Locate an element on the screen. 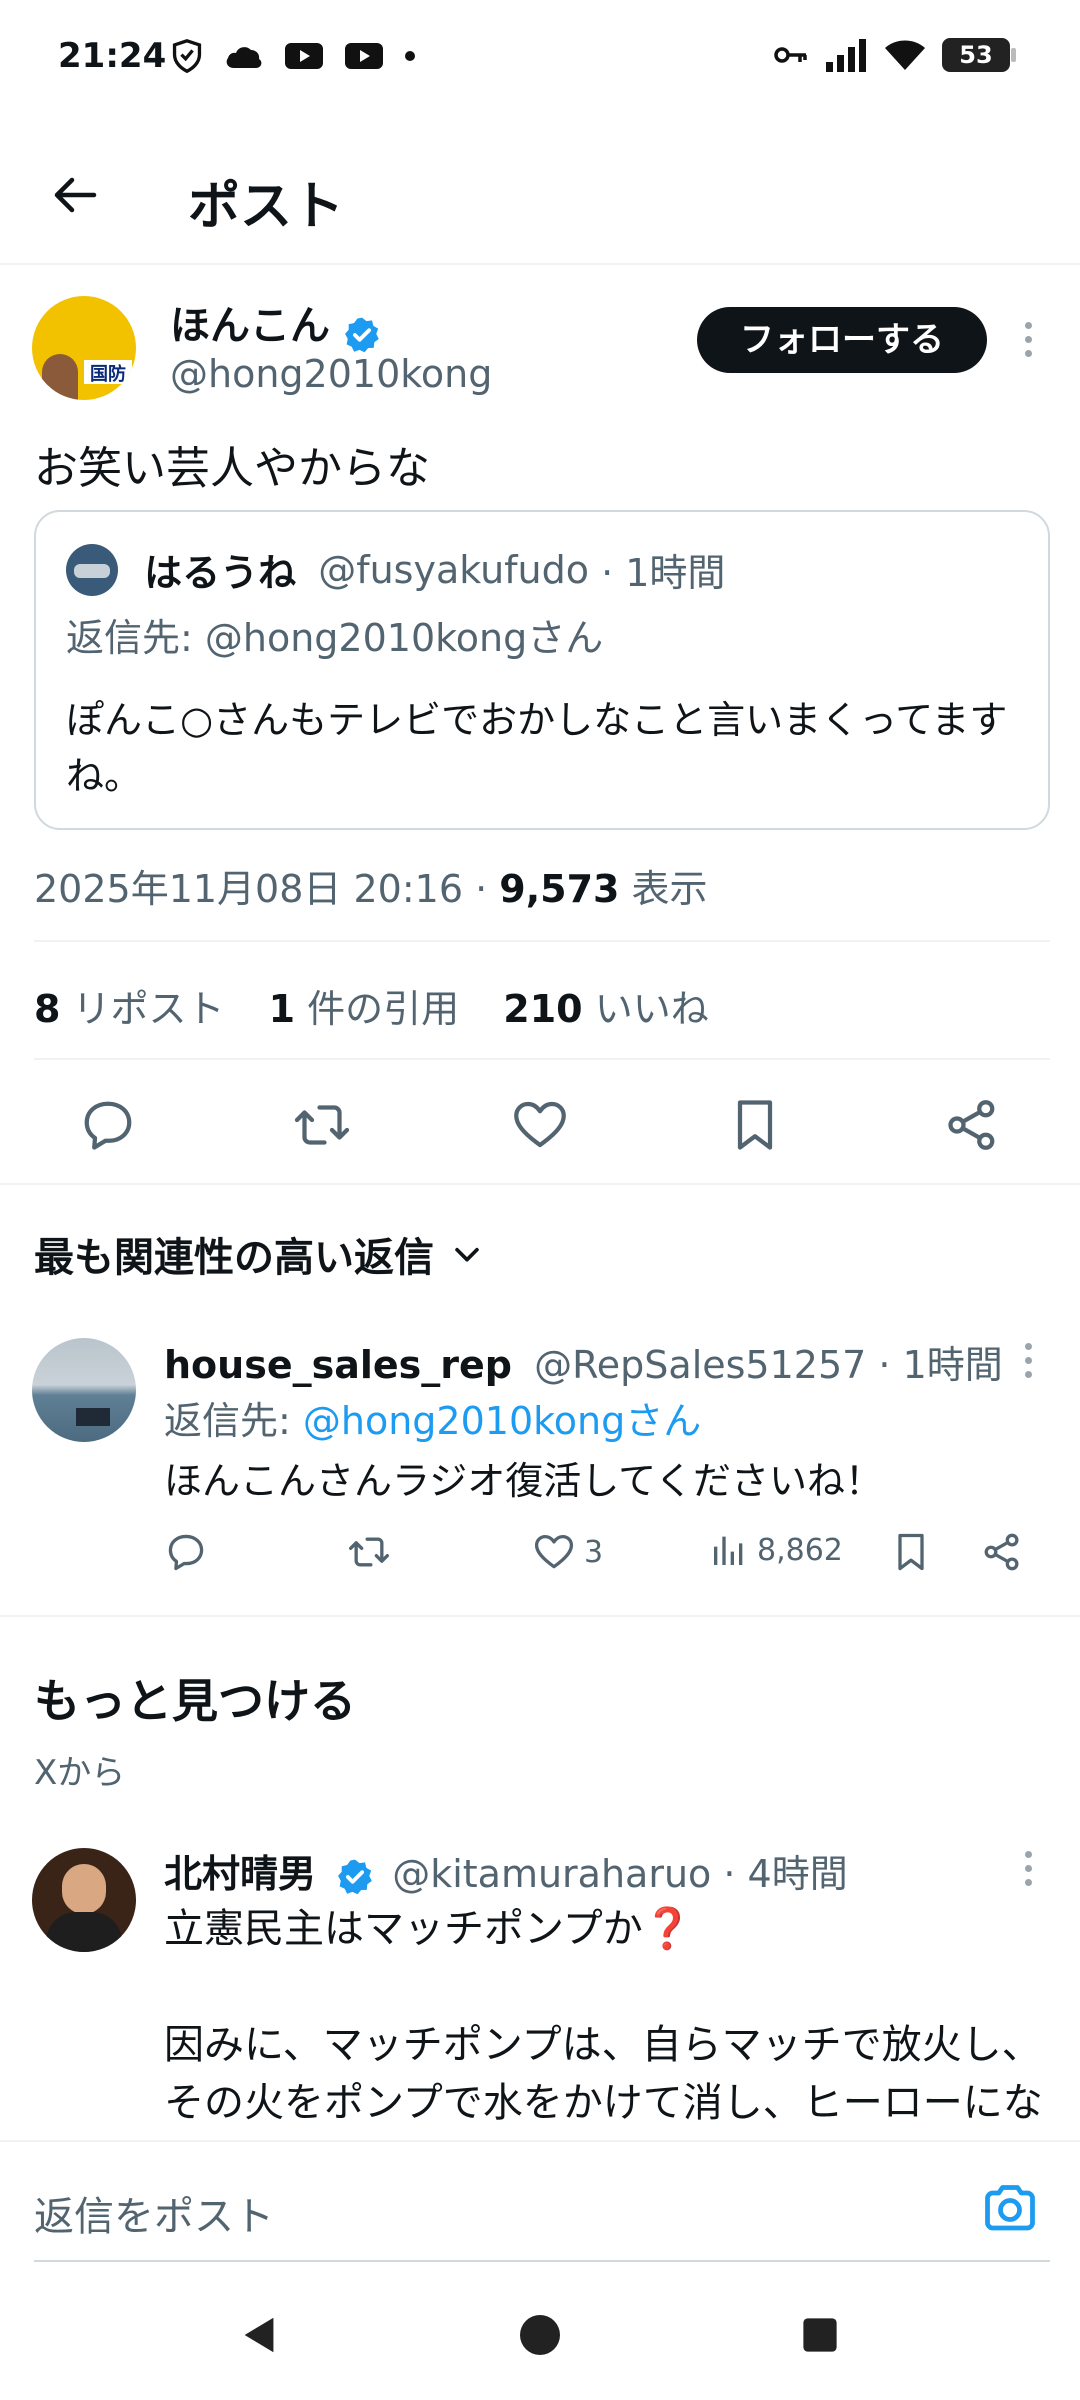 The width and height of the screenshot is (1080, 2400). replies-sort-dropdown: 最も関連性の高い返信 is located at coordinates (259, 1254).